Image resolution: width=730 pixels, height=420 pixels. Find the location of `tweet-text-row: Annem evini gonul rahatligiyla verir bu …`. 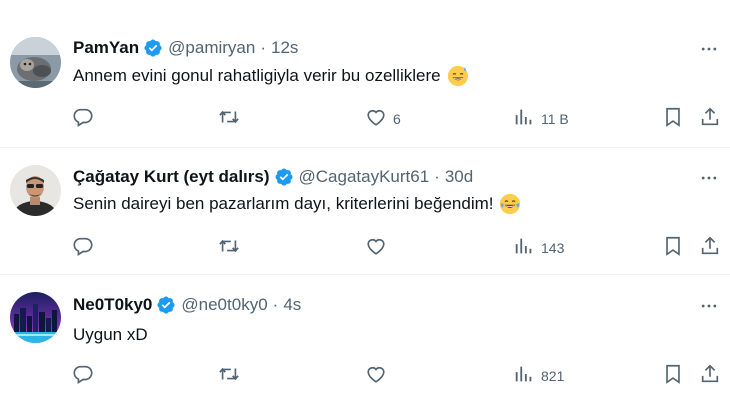

tweet-text-row: Annem evini gonul rahatligiyla verir bu … is located at coordinates (271, 76).